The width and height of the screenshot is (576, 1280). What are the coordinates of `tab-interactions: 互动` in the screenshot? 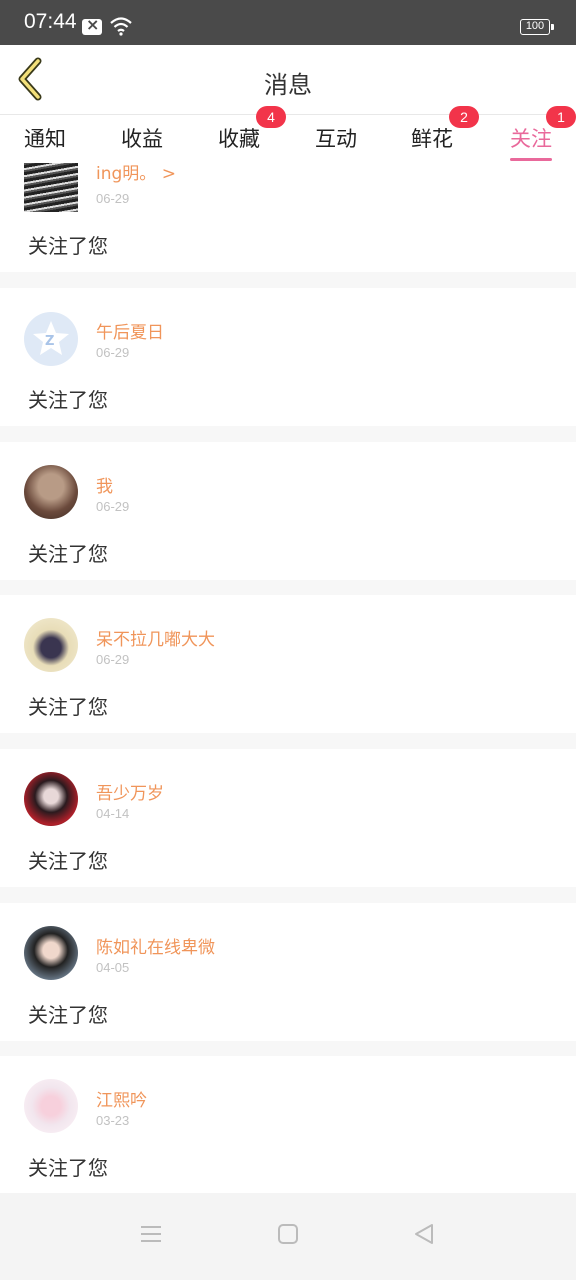 It's located at (336, 138).